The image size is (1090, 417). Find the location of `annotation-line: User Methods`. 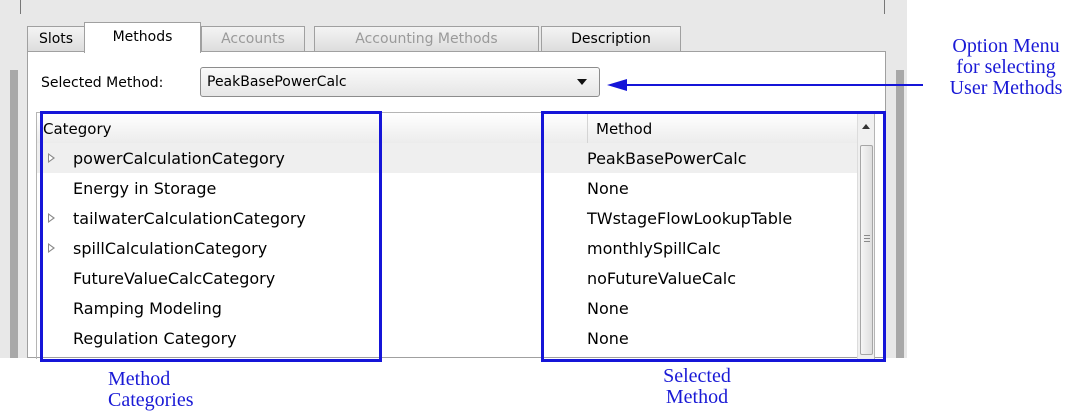

annotation-line: User Methods is located at coordinates (1006, 88).